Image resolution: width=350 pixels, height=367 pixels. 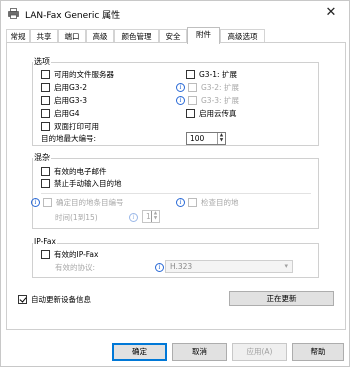 What do you see at coordinates (259, 352) in the screenshot?
I see `apply-button: 应用(A)` at bounding box center [259, 352].